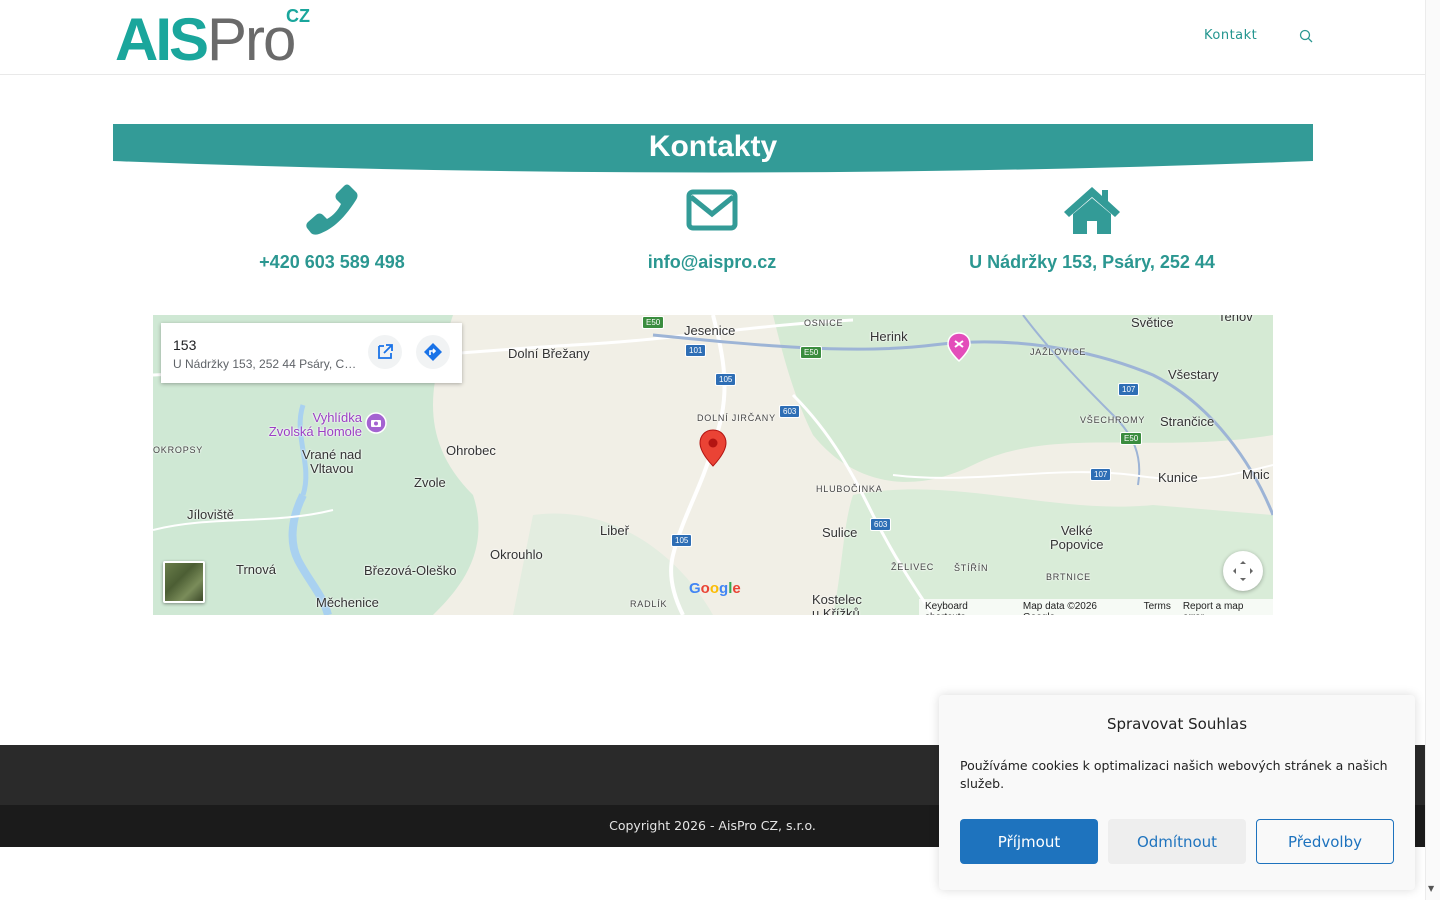  What do you see at coordinates (210, 514) in the screenshot?
I see `map-label: Jíloviště` at bounding box center [210, 514].